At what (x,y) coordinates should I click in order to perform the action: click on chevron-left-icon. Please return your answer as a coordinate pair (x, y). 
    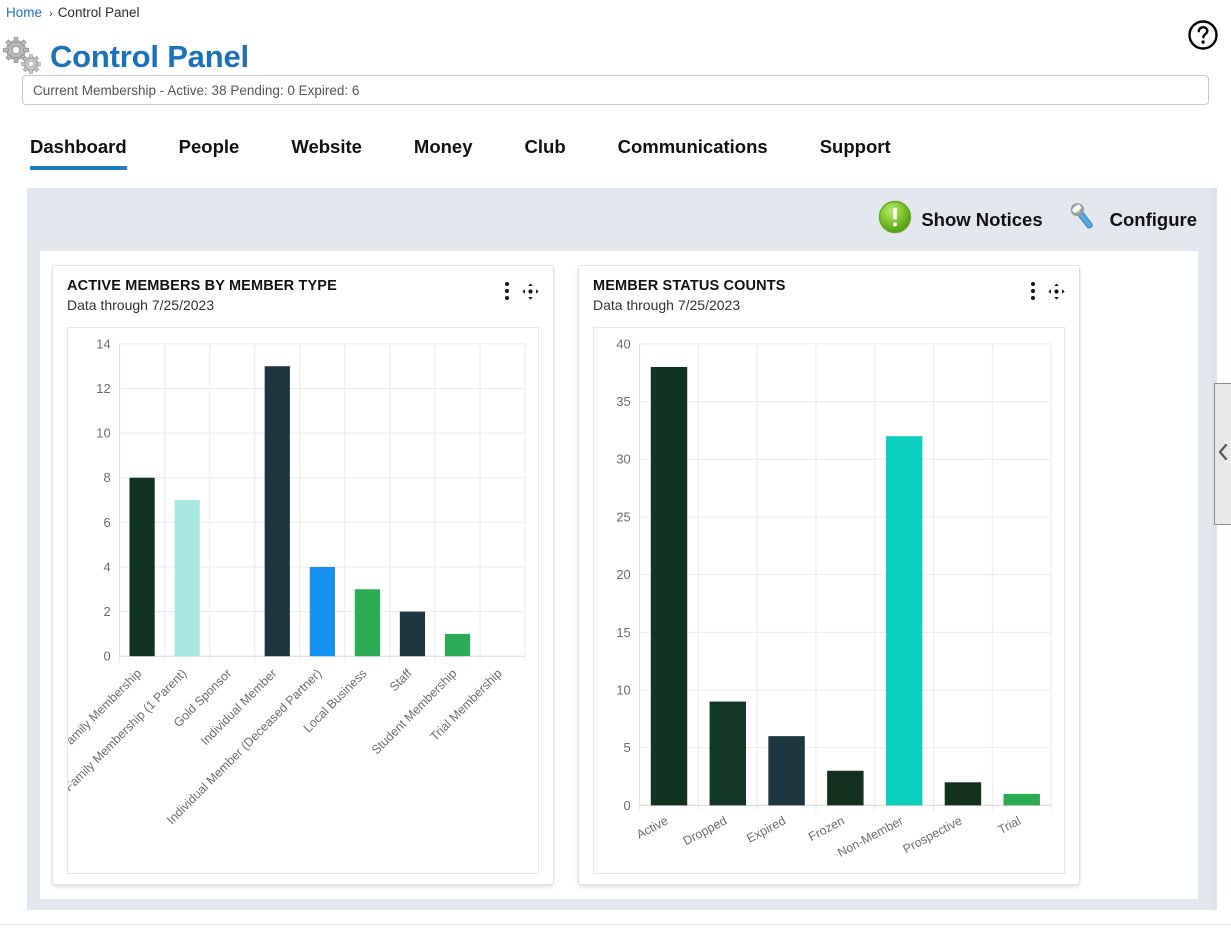
    Looking at the image, I should click on (1223, 454).